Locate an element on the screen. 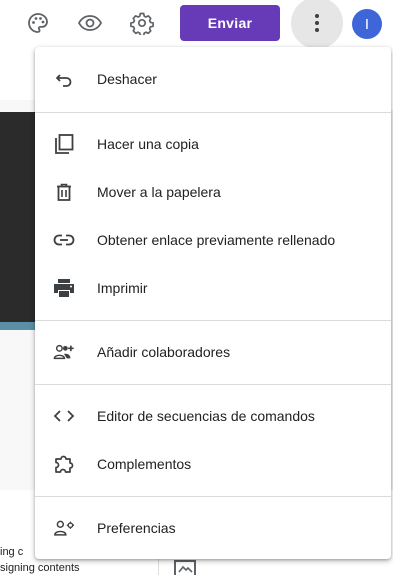 The image size is (393, 575). menu-item-script-editor: Editor de secuencias de comandos is located at coordinates (213, 416).